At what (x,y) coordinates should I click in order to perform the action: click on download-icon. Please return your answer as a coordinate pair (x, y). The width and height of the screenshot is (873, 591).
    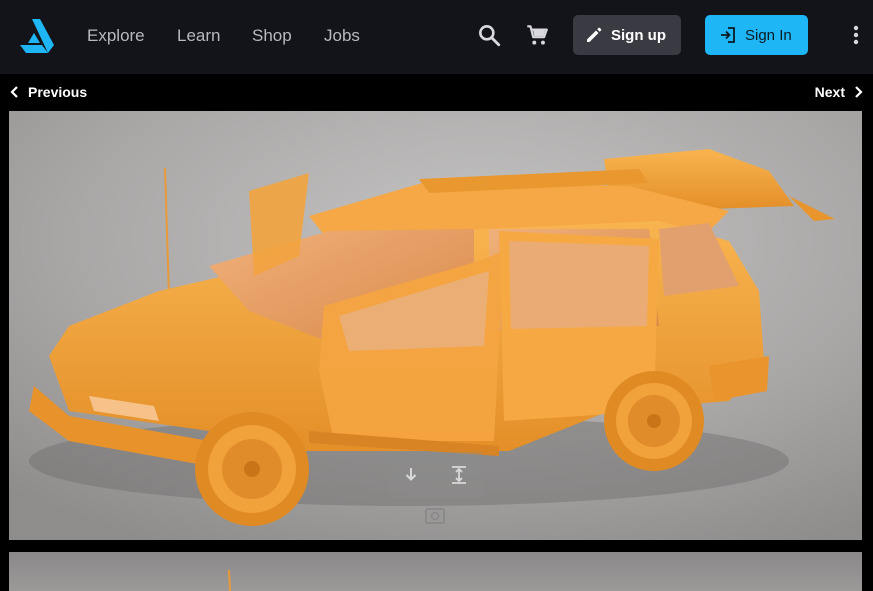
    Looking at the image, I should click on (411, 475).